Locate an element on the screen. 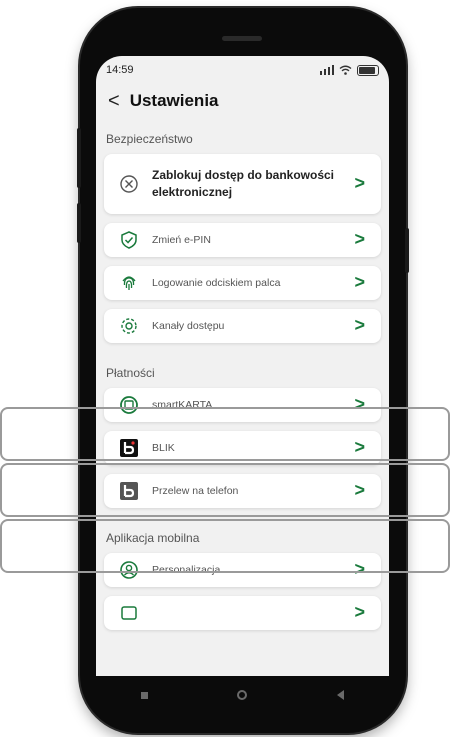  menu-item-smartkarta: smartKARTA > is located at coordinates (242, 405).